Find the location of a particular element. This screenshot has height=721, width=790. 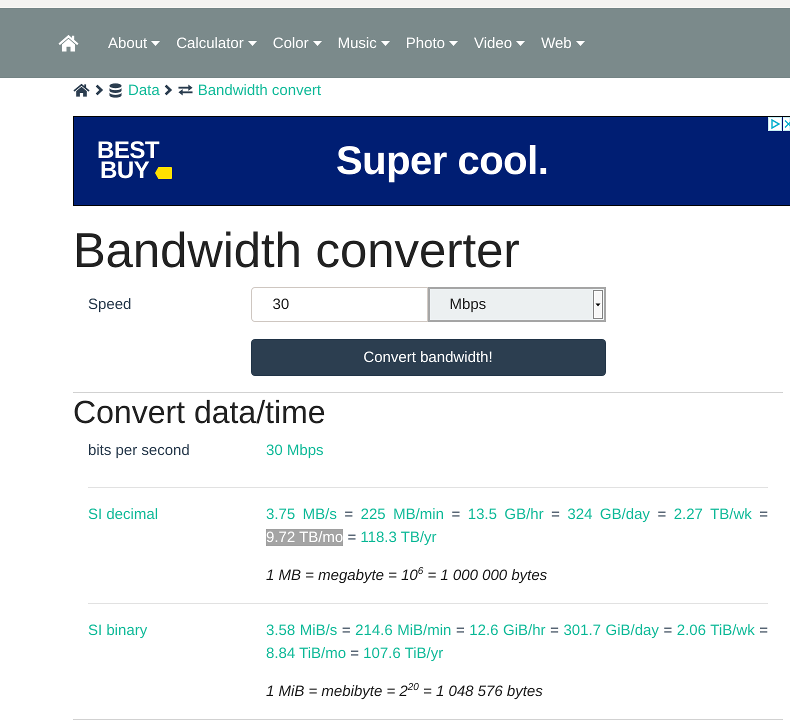

value-link: 214.6 MiB/min is located at coordinates (403, 630).